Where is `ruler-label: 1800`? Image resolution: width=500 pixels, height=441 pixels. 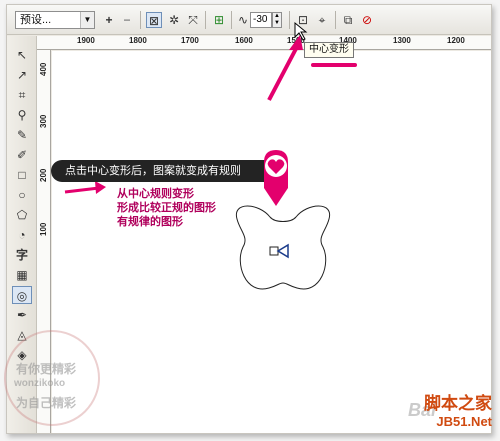 ruler-label: 1800 is located at coordinates (138, 40).